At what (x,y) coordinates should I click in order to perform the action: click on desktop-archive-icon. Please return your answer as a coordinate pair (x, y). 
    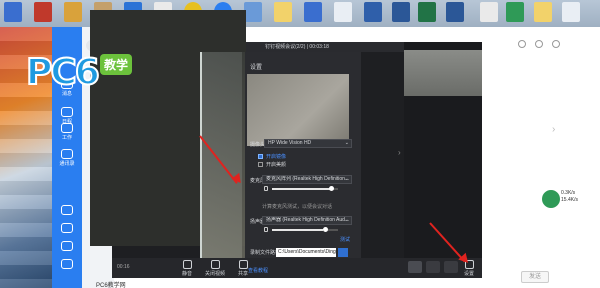
    Looking at the image, I should click on (73, 12).